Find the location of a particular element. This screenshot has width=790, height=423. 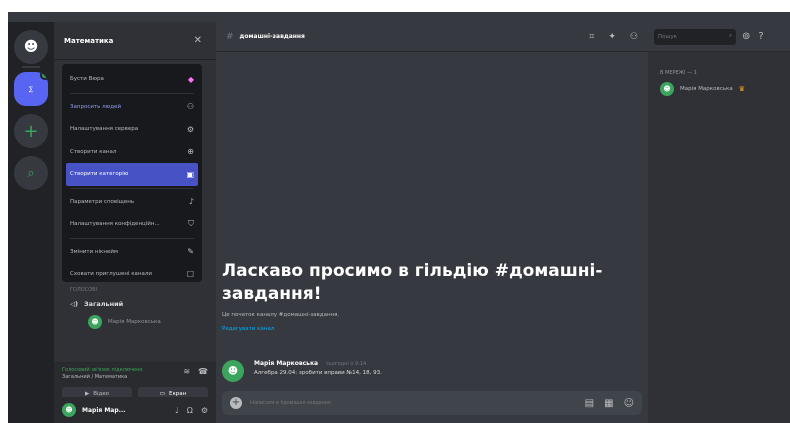

speaker-icon: ◁) is located at coordinates (74, 304).